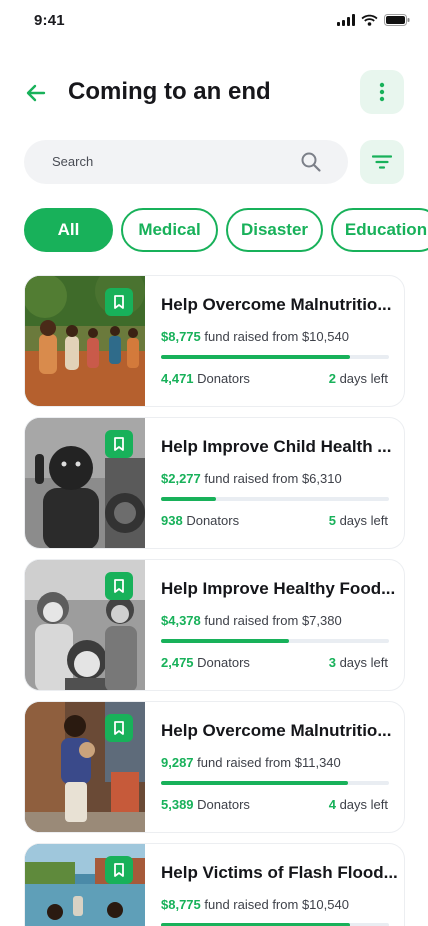 The image size is (428, 926). I want to click on raised-line: $4,378 fund raised from $7,380, so click(251, 620).